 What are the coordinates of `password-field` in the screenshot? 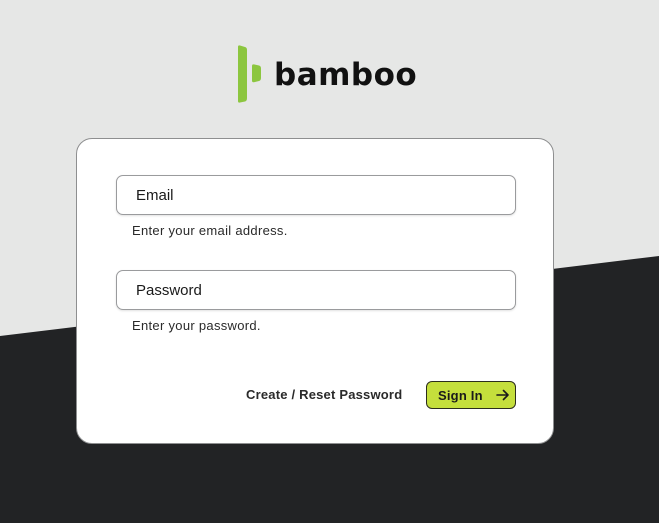 It's located at (316, 290).